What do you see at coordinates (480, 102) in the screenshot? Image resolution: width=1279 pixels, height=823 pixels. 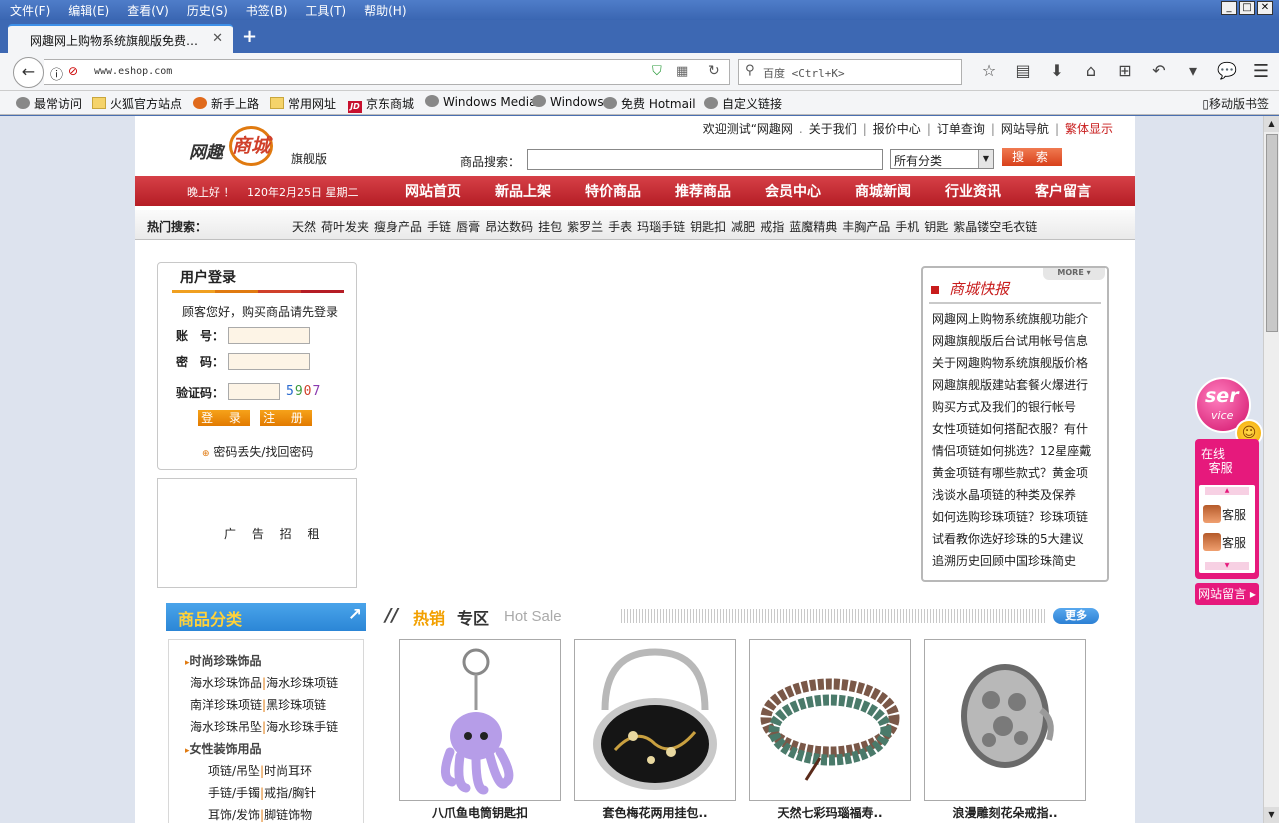 I see `bookmark-windows-media: Windows Media` at bounding box center [480, 102].